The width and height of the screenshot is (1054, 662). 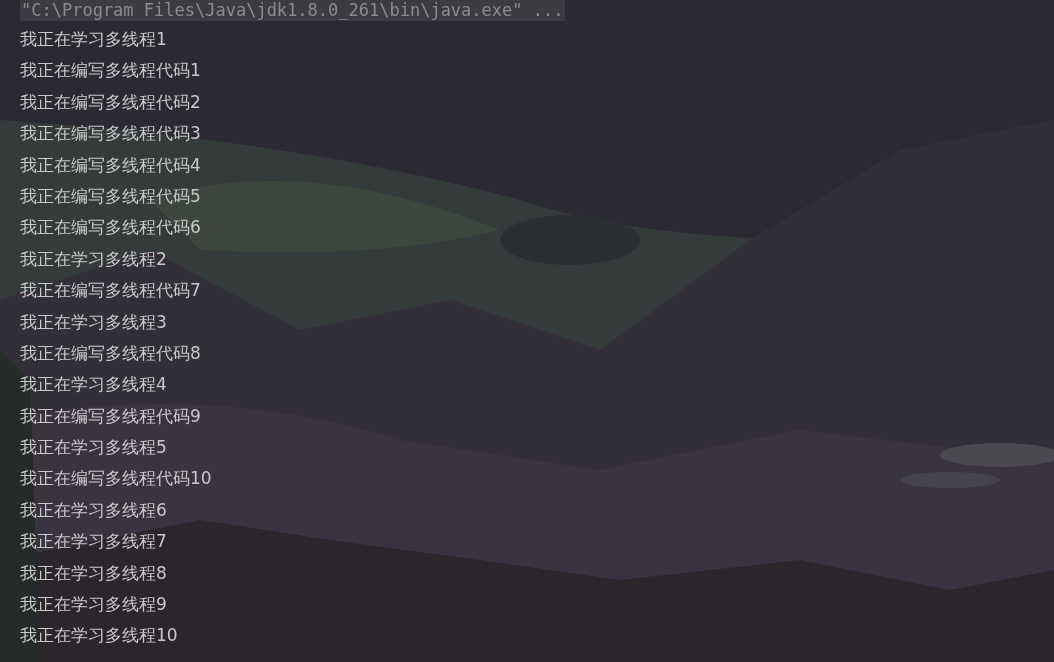 What do you see at coordinates (111, 134) in the screenshot?
I see `console-line: 我正在编写多线程代码3` at bounding box center [111, 134].